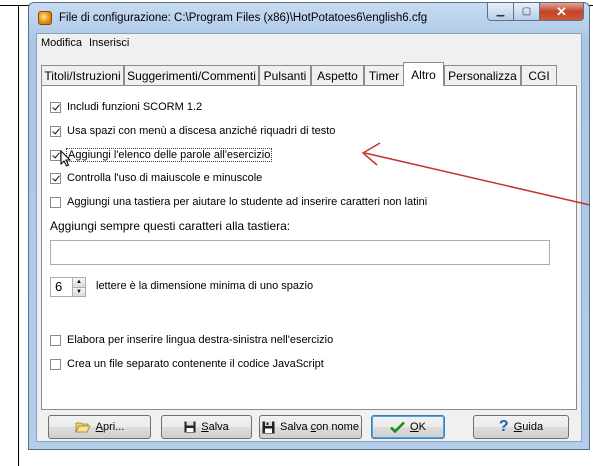 This screenshot has width=593, height=466. Describe the element at coordinates (55, 202) in the screenshot. I see `keyboard-checkbox` at that location.